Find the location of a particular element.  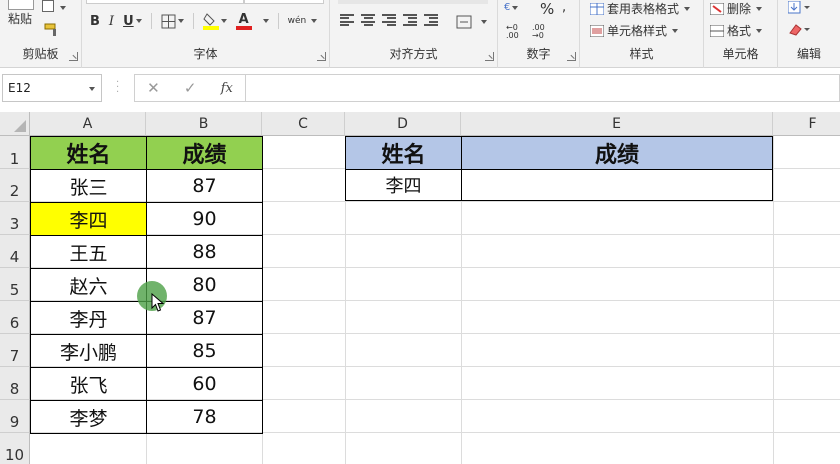

alignment-launcher-icon is located at coordinates (489, 56).